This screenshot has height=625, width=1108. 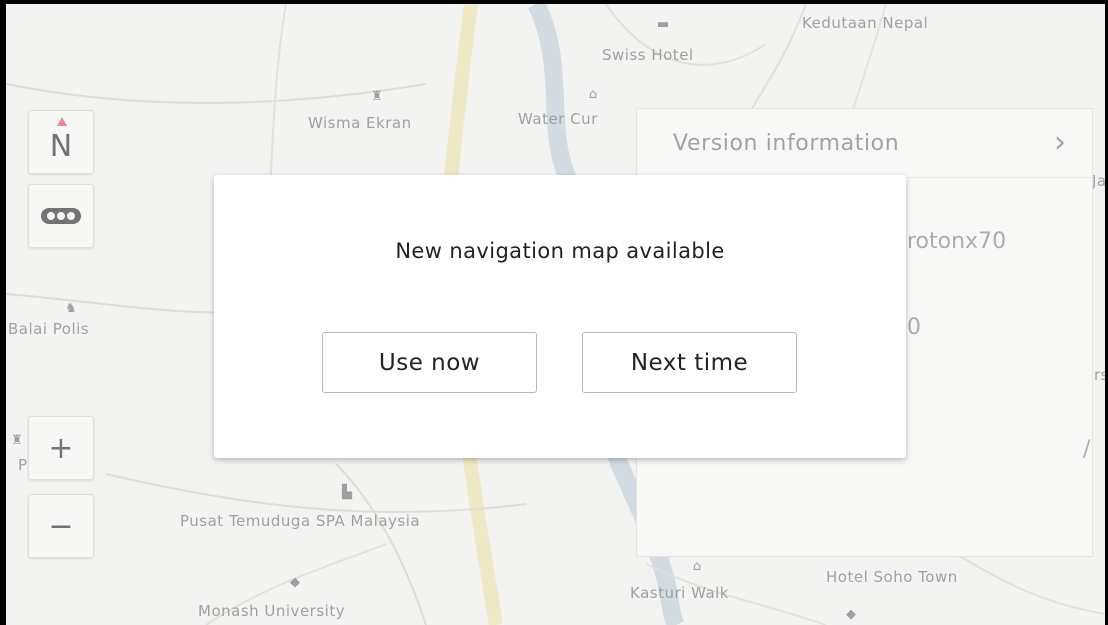 I want to click on frame-top, so click(x=554, y=2).